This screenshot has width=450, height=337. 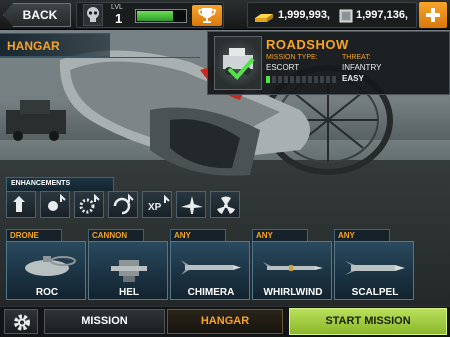 I want to click on mission-type-label: MISSION TYPE:, so click(x=292, y=57).